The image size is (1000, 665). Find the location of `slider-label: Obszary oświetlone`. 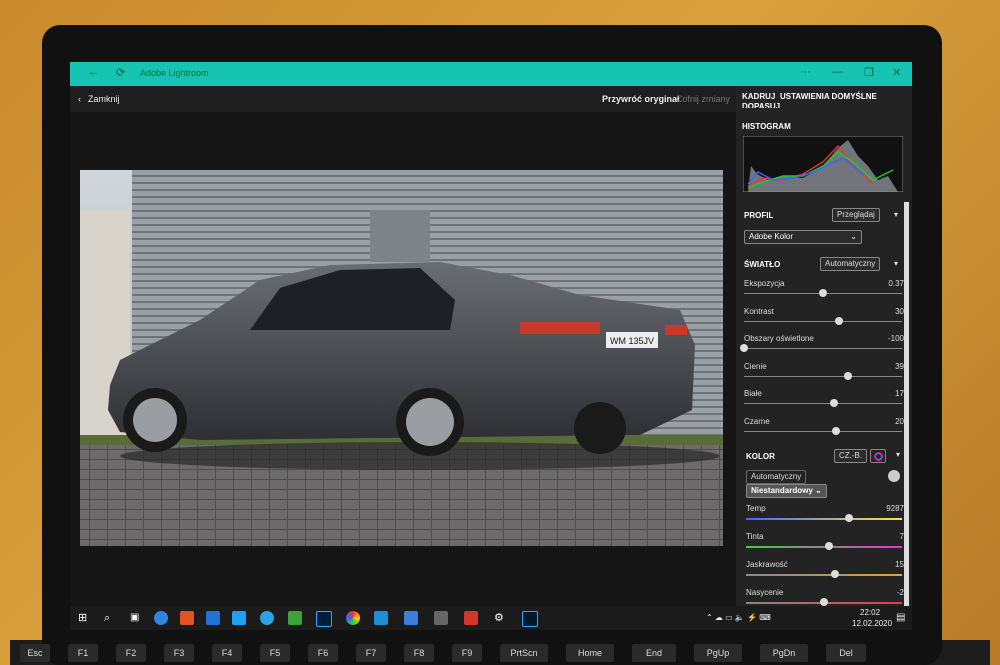

slider-label: Obszary oświetlone is located at coordinates (779, 338).